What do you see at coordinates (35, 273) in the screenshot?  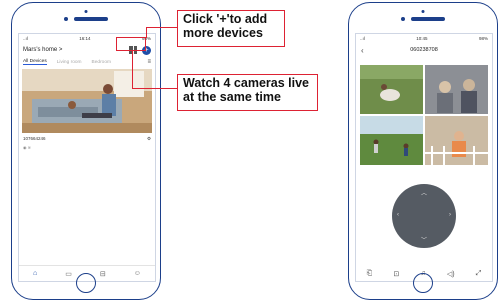 I see `home-icon: ⌂` at bounding box center [35, 273].